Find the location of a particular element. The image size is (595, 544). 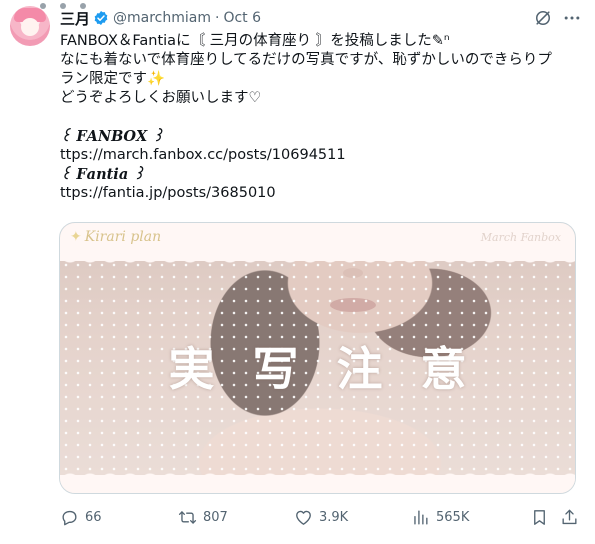

bookmark-icon is located at coordinates (539, 517).